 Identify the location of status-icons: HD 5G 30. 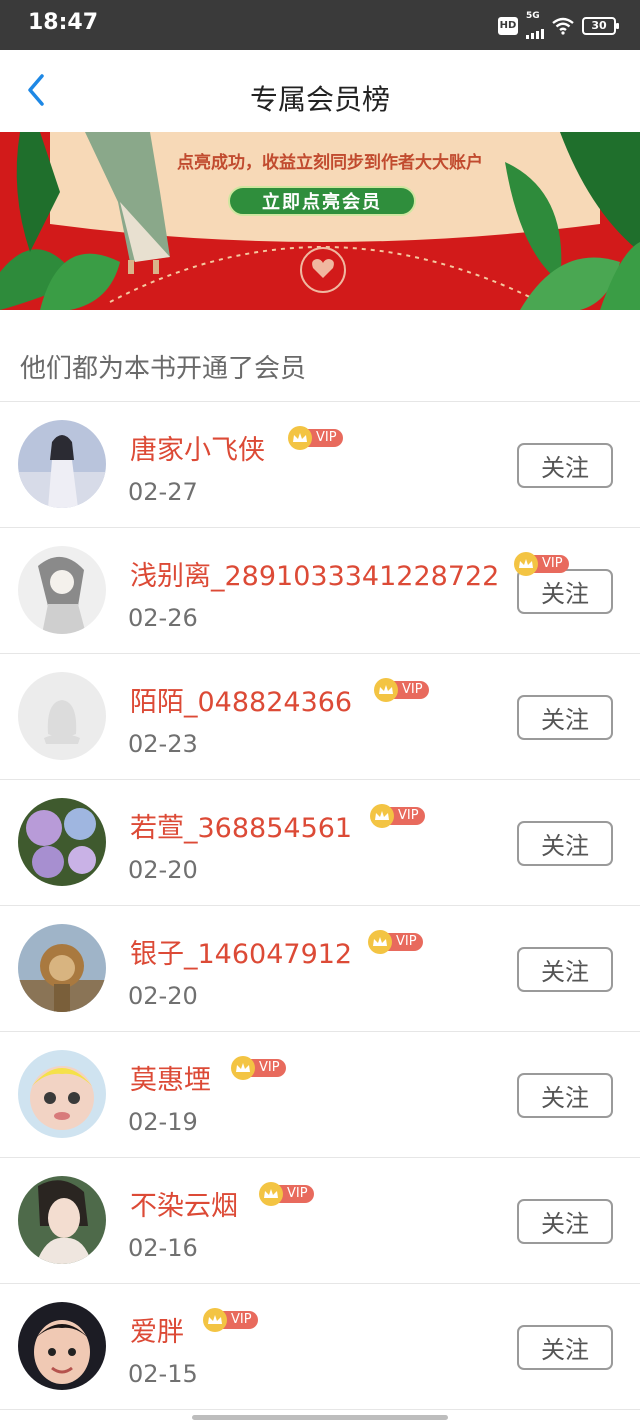
(558, 25).